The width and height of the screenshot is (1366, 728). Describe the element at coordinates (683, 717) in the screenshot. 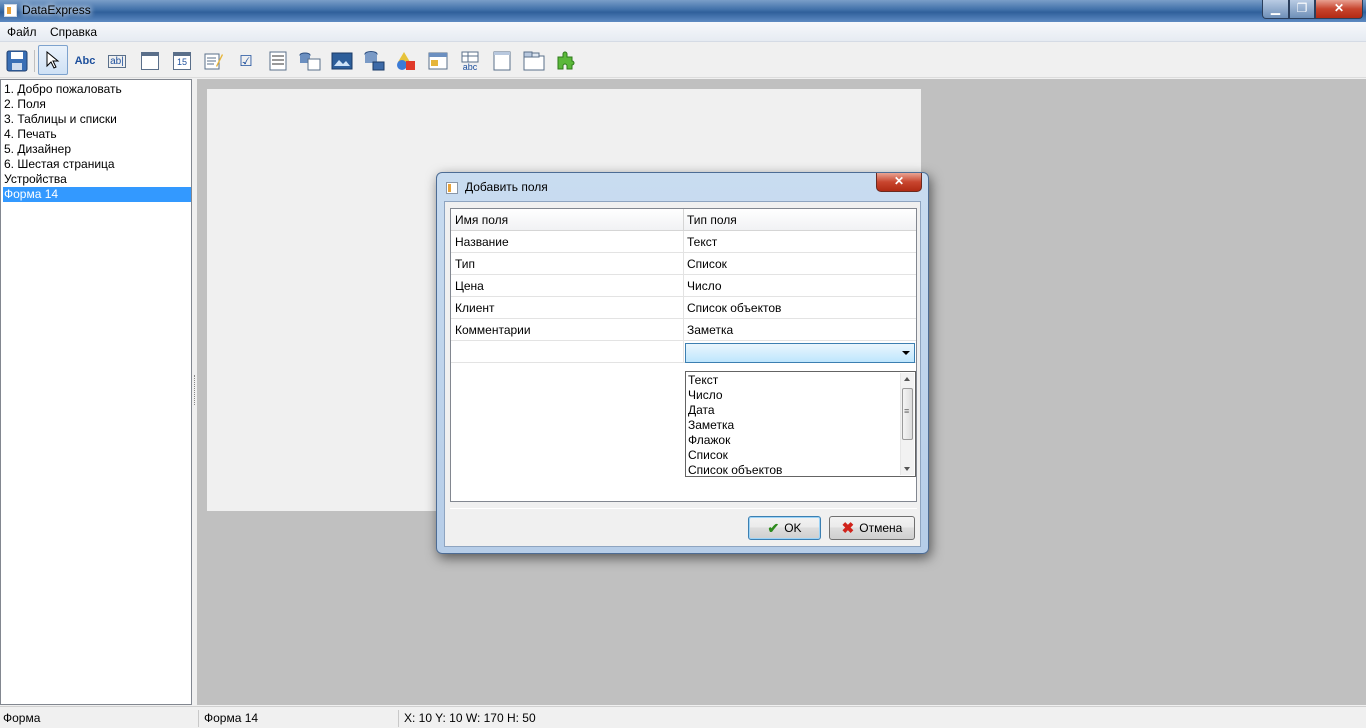

I see `status-bar: Форма Форма 14 X: 10 Y: 10 W: 170 H: 50` at that location.